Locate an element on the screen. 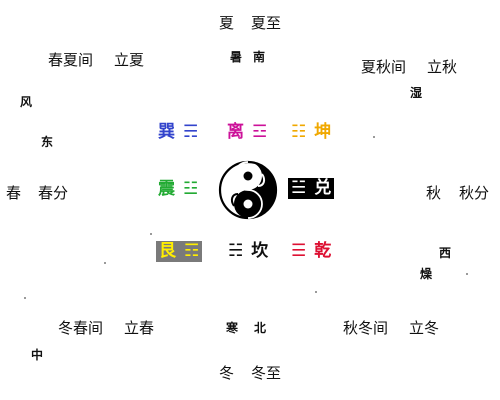 The width and height of the screenshot is (500, 400). trigram-li-symbol: ☲ is located at coordinates (260, 132).